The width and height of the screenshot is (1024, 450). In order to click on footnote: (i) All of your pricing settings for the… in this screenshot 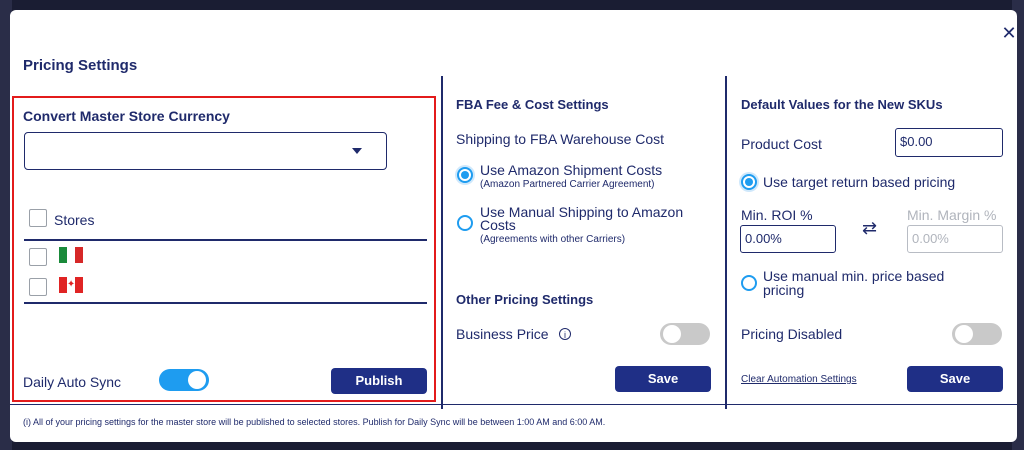, I will do `click(314, 422)`.